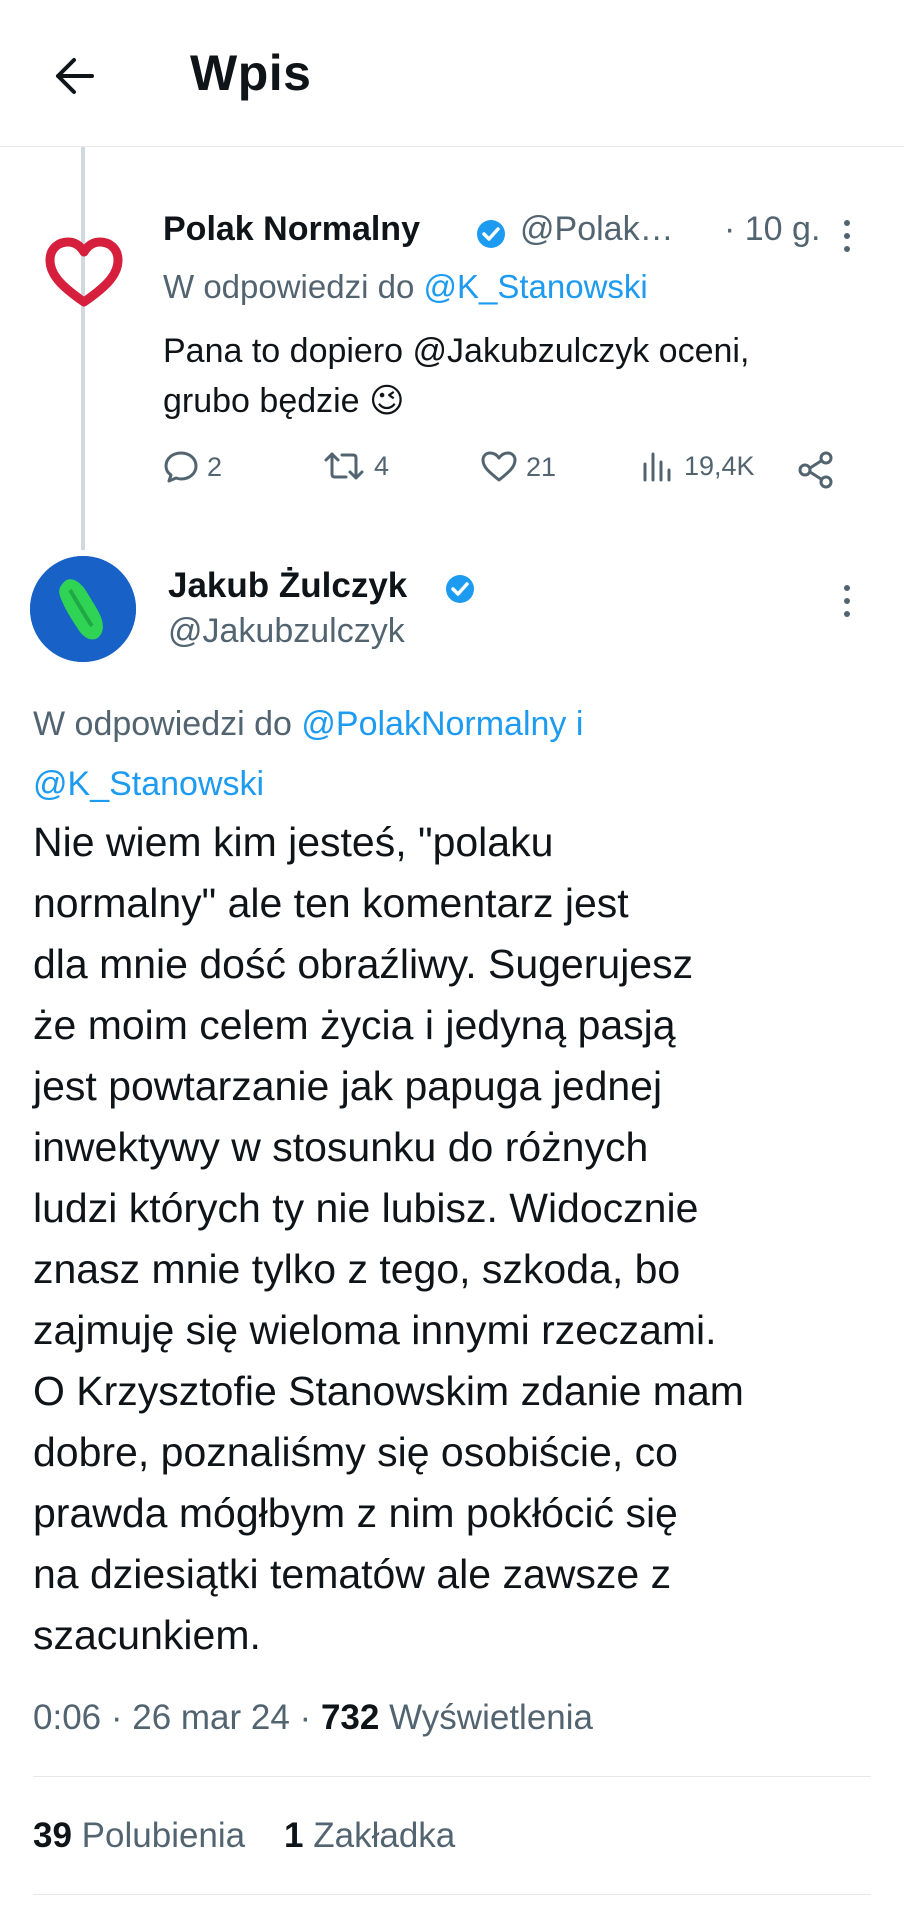  Describe the element at coordinates (541, 466) in the screenshot. I see `like-count: 21` at that location.